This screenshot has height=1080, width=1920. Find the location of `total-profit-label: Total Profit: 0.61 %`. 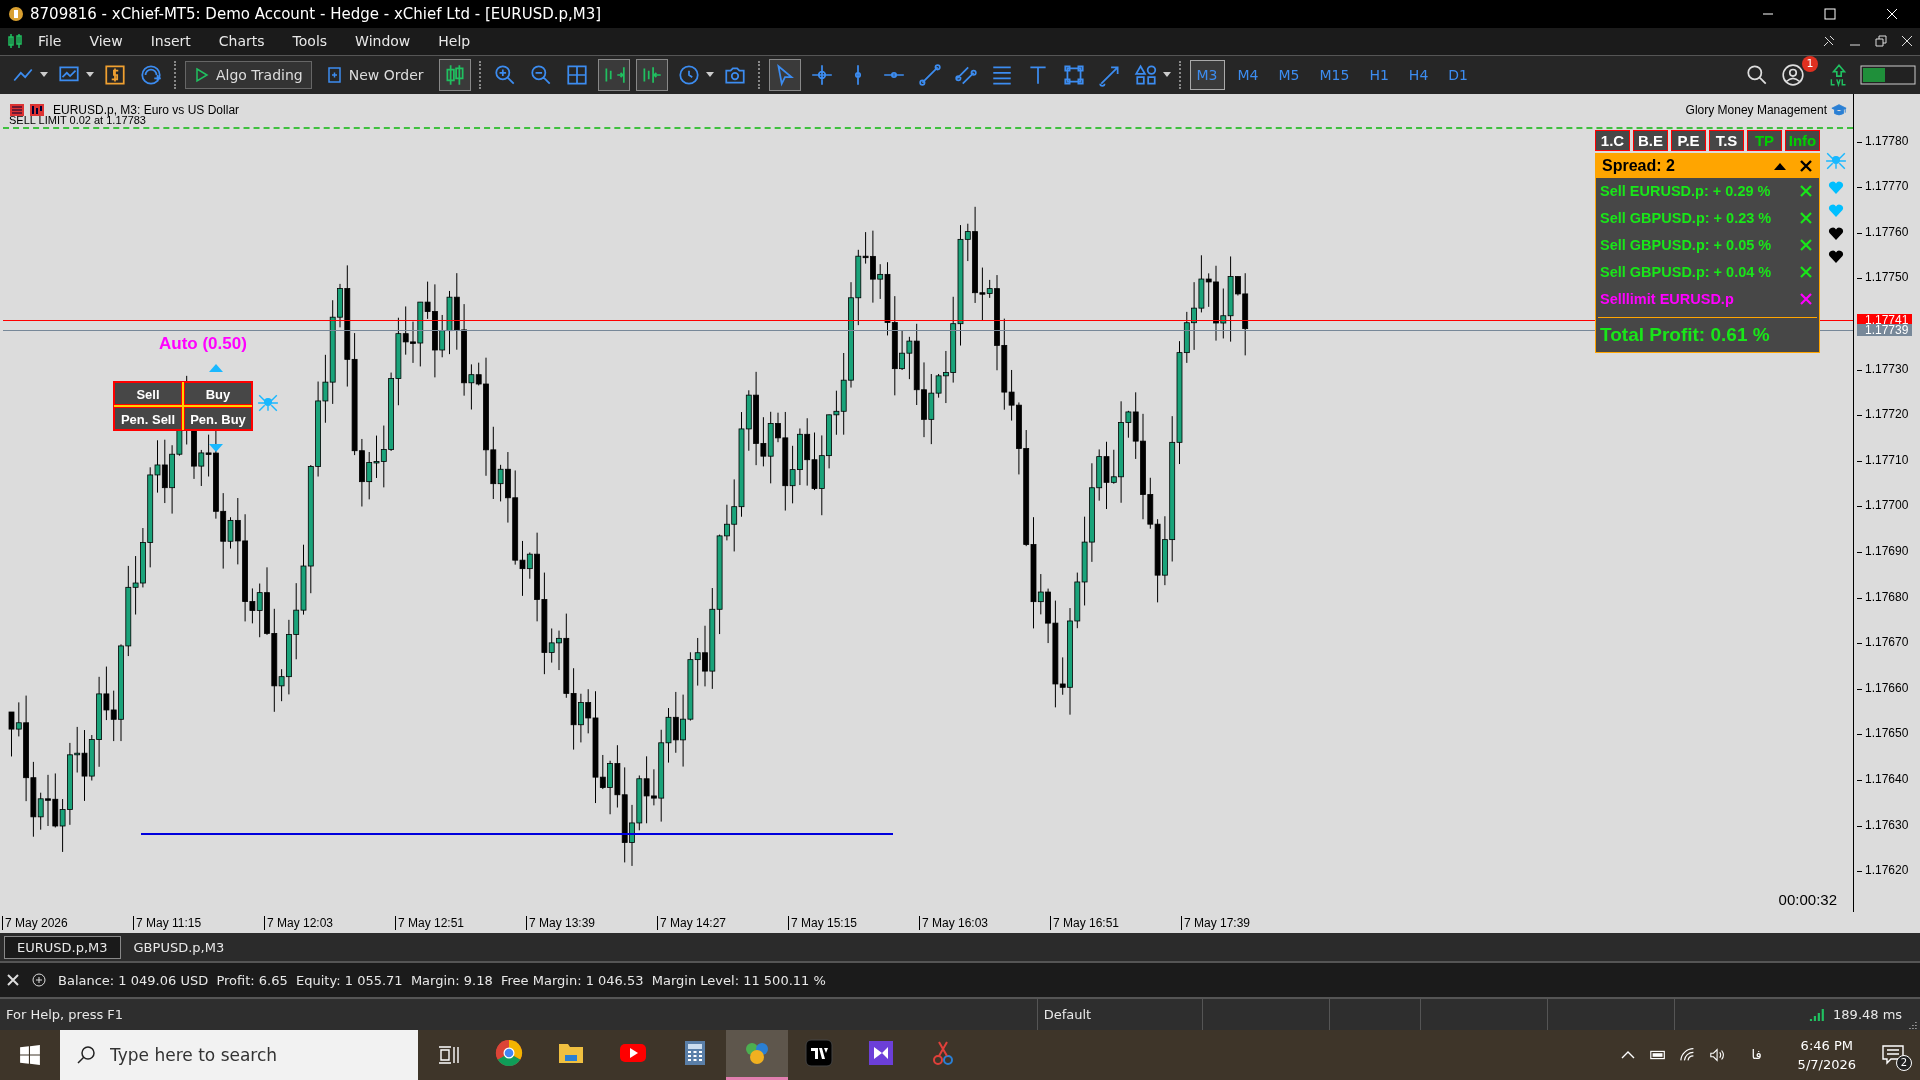

total-profit-label: Total Profit: 0.61 % is located at coordinates (1685, 334).